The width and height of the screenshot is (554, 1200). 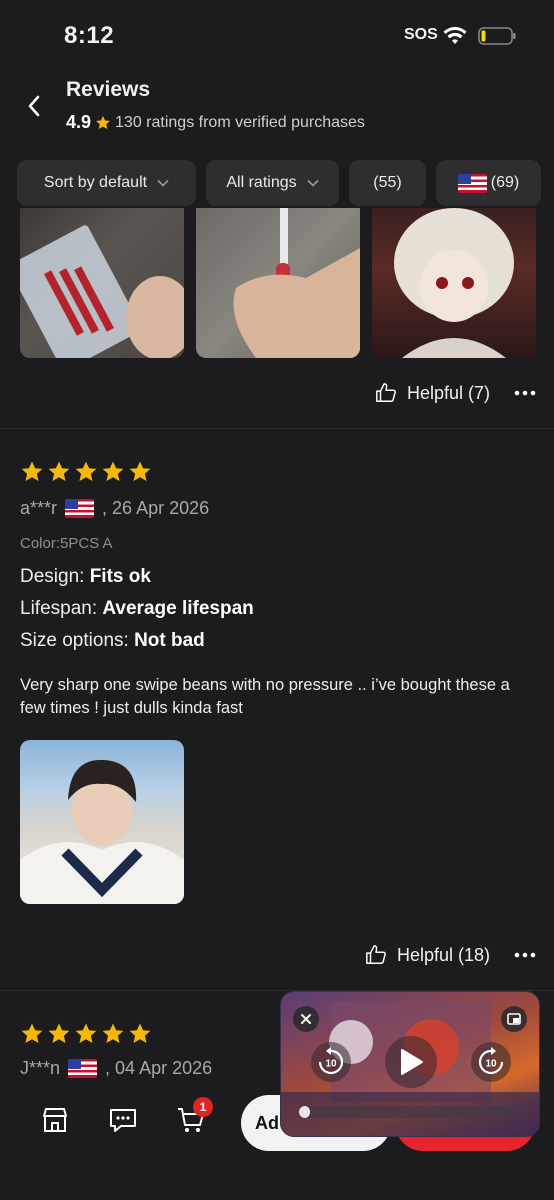 What do you see at coordinates (497, 36) in the screenshot?
I see `battery-icon` at bounding box center [497, 36].